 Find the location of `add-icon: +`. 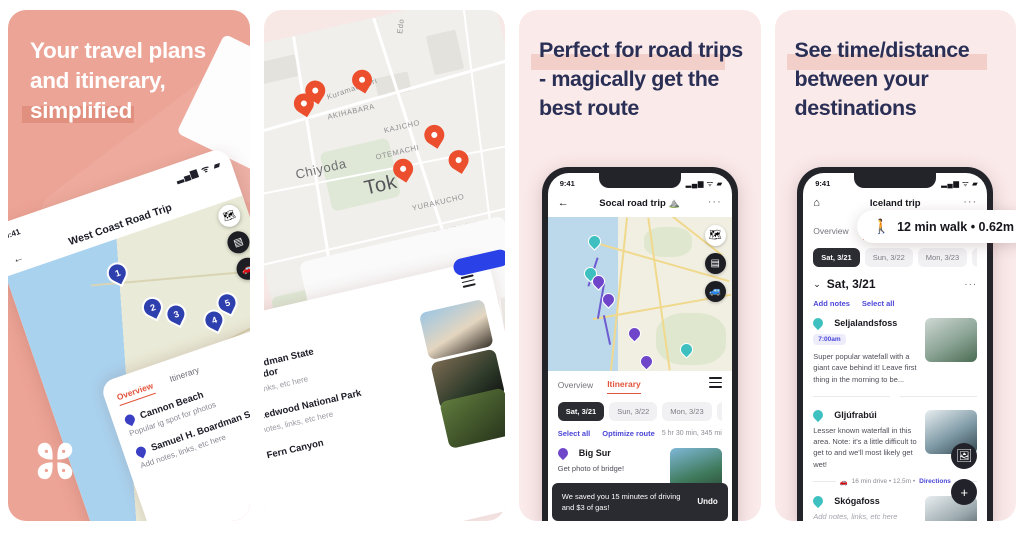

add-icon: + is located at coordinates (964, 492).